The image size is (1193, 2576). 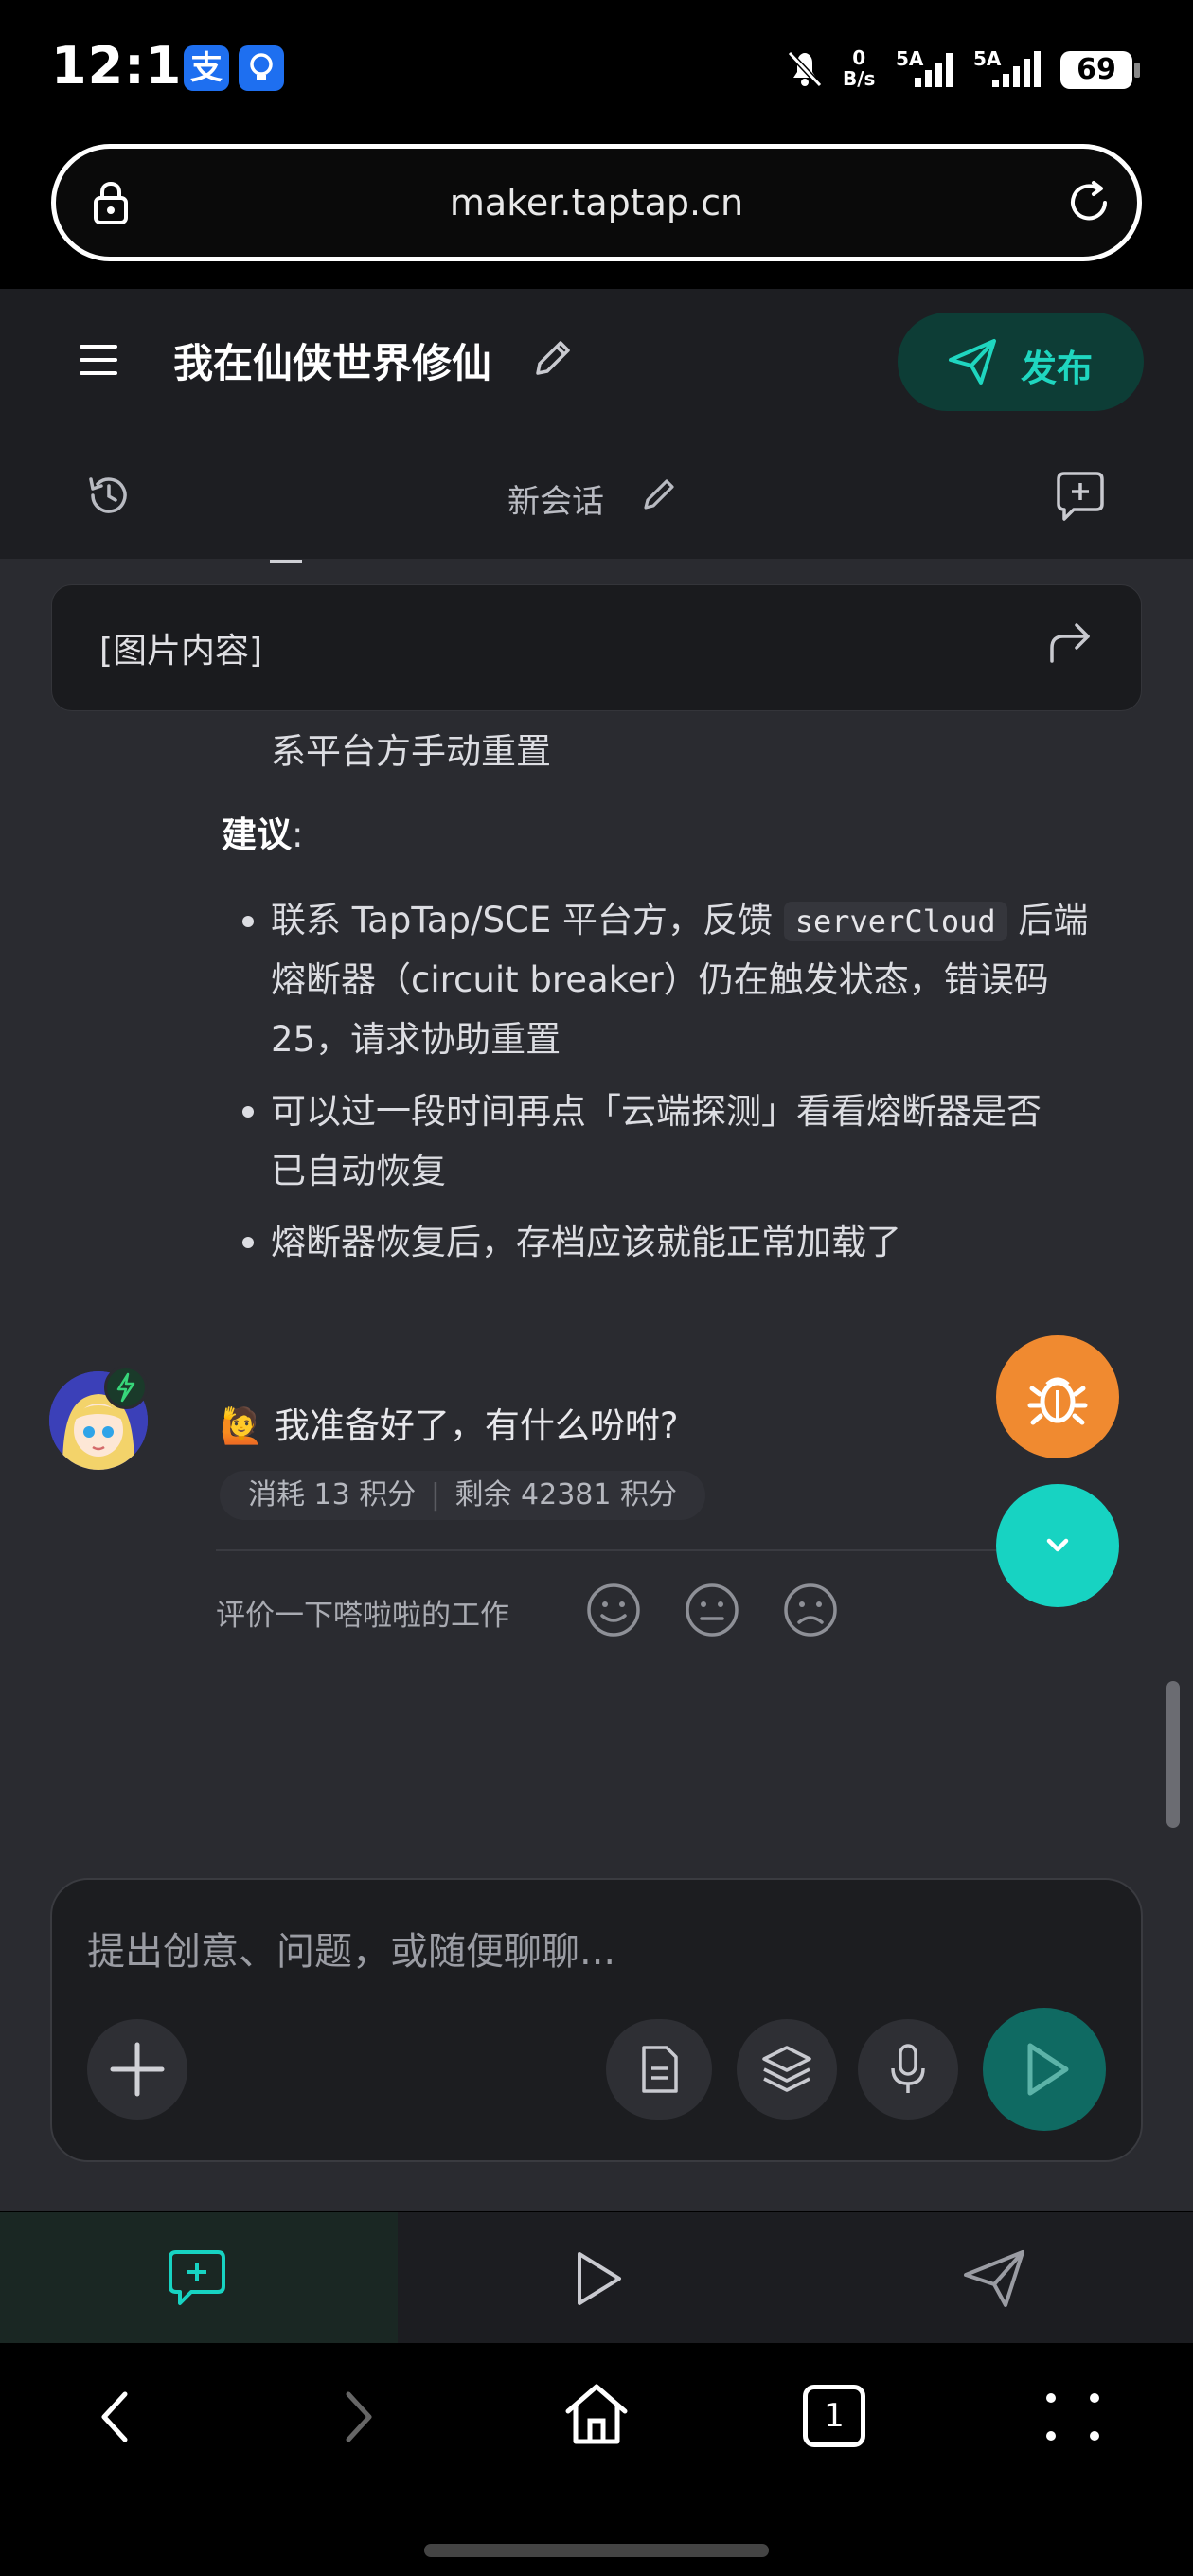 I want to click on clipped-text-fragment, so click(x=286, y=556).